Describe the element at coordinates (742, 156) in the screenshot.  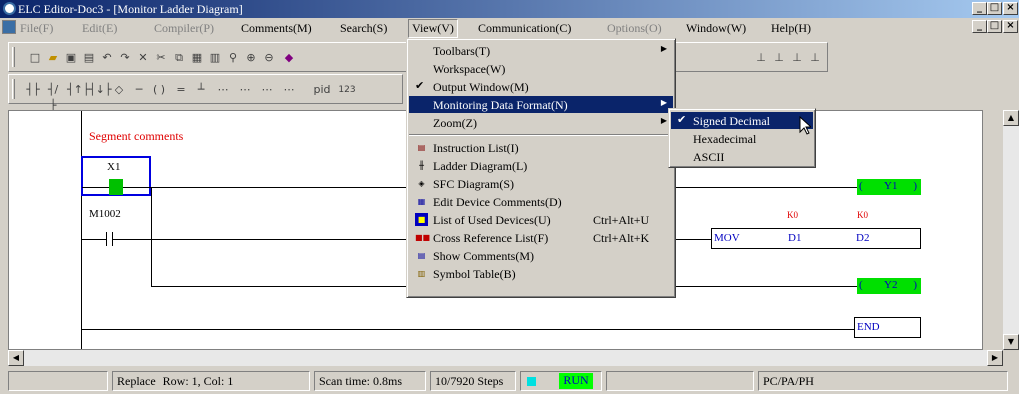
I see `menu-item-ascii: ASCII` at that location.